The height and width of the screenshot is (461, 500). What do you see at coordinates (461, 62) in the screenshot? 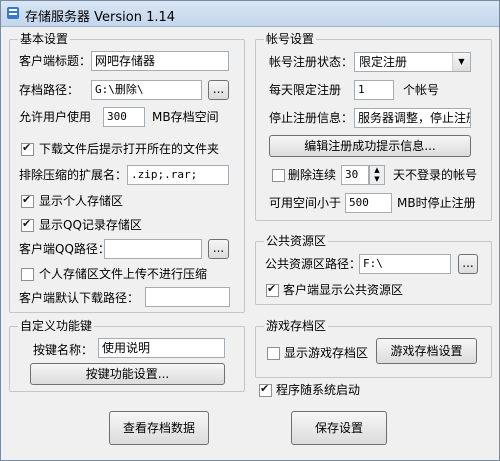
I see `chevron-down-icon: ▼` at bounding box center [461, 62].